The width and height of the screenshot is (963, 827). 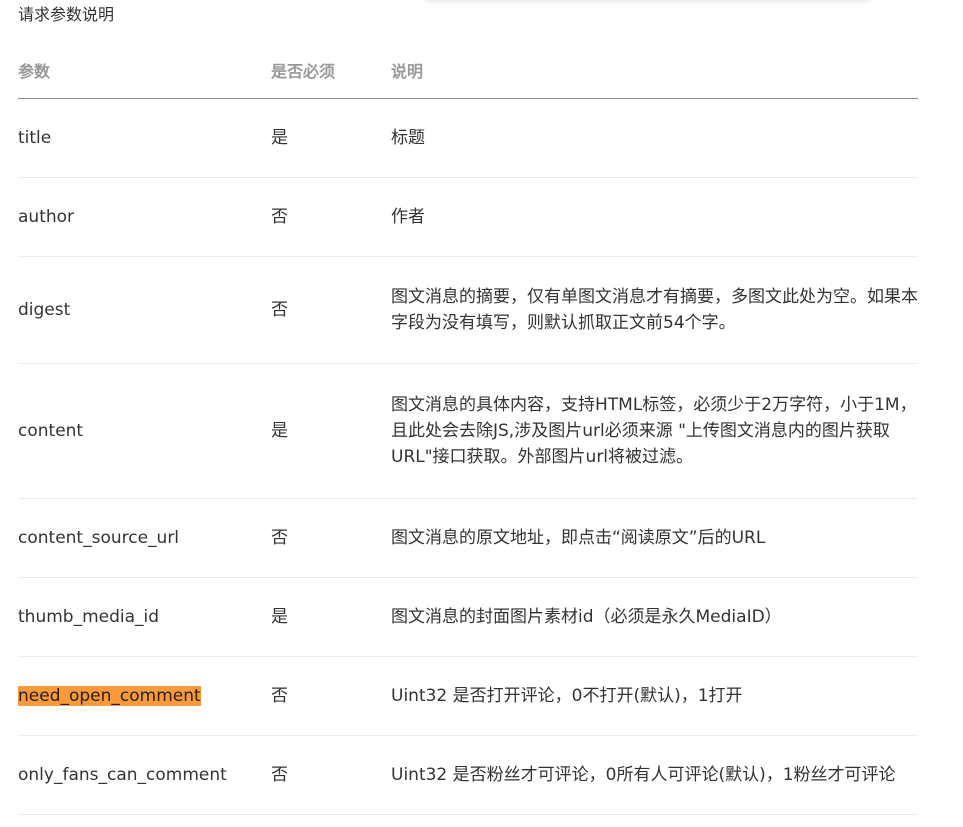 I want to click on param-name: author, so click(x=144, y=217).